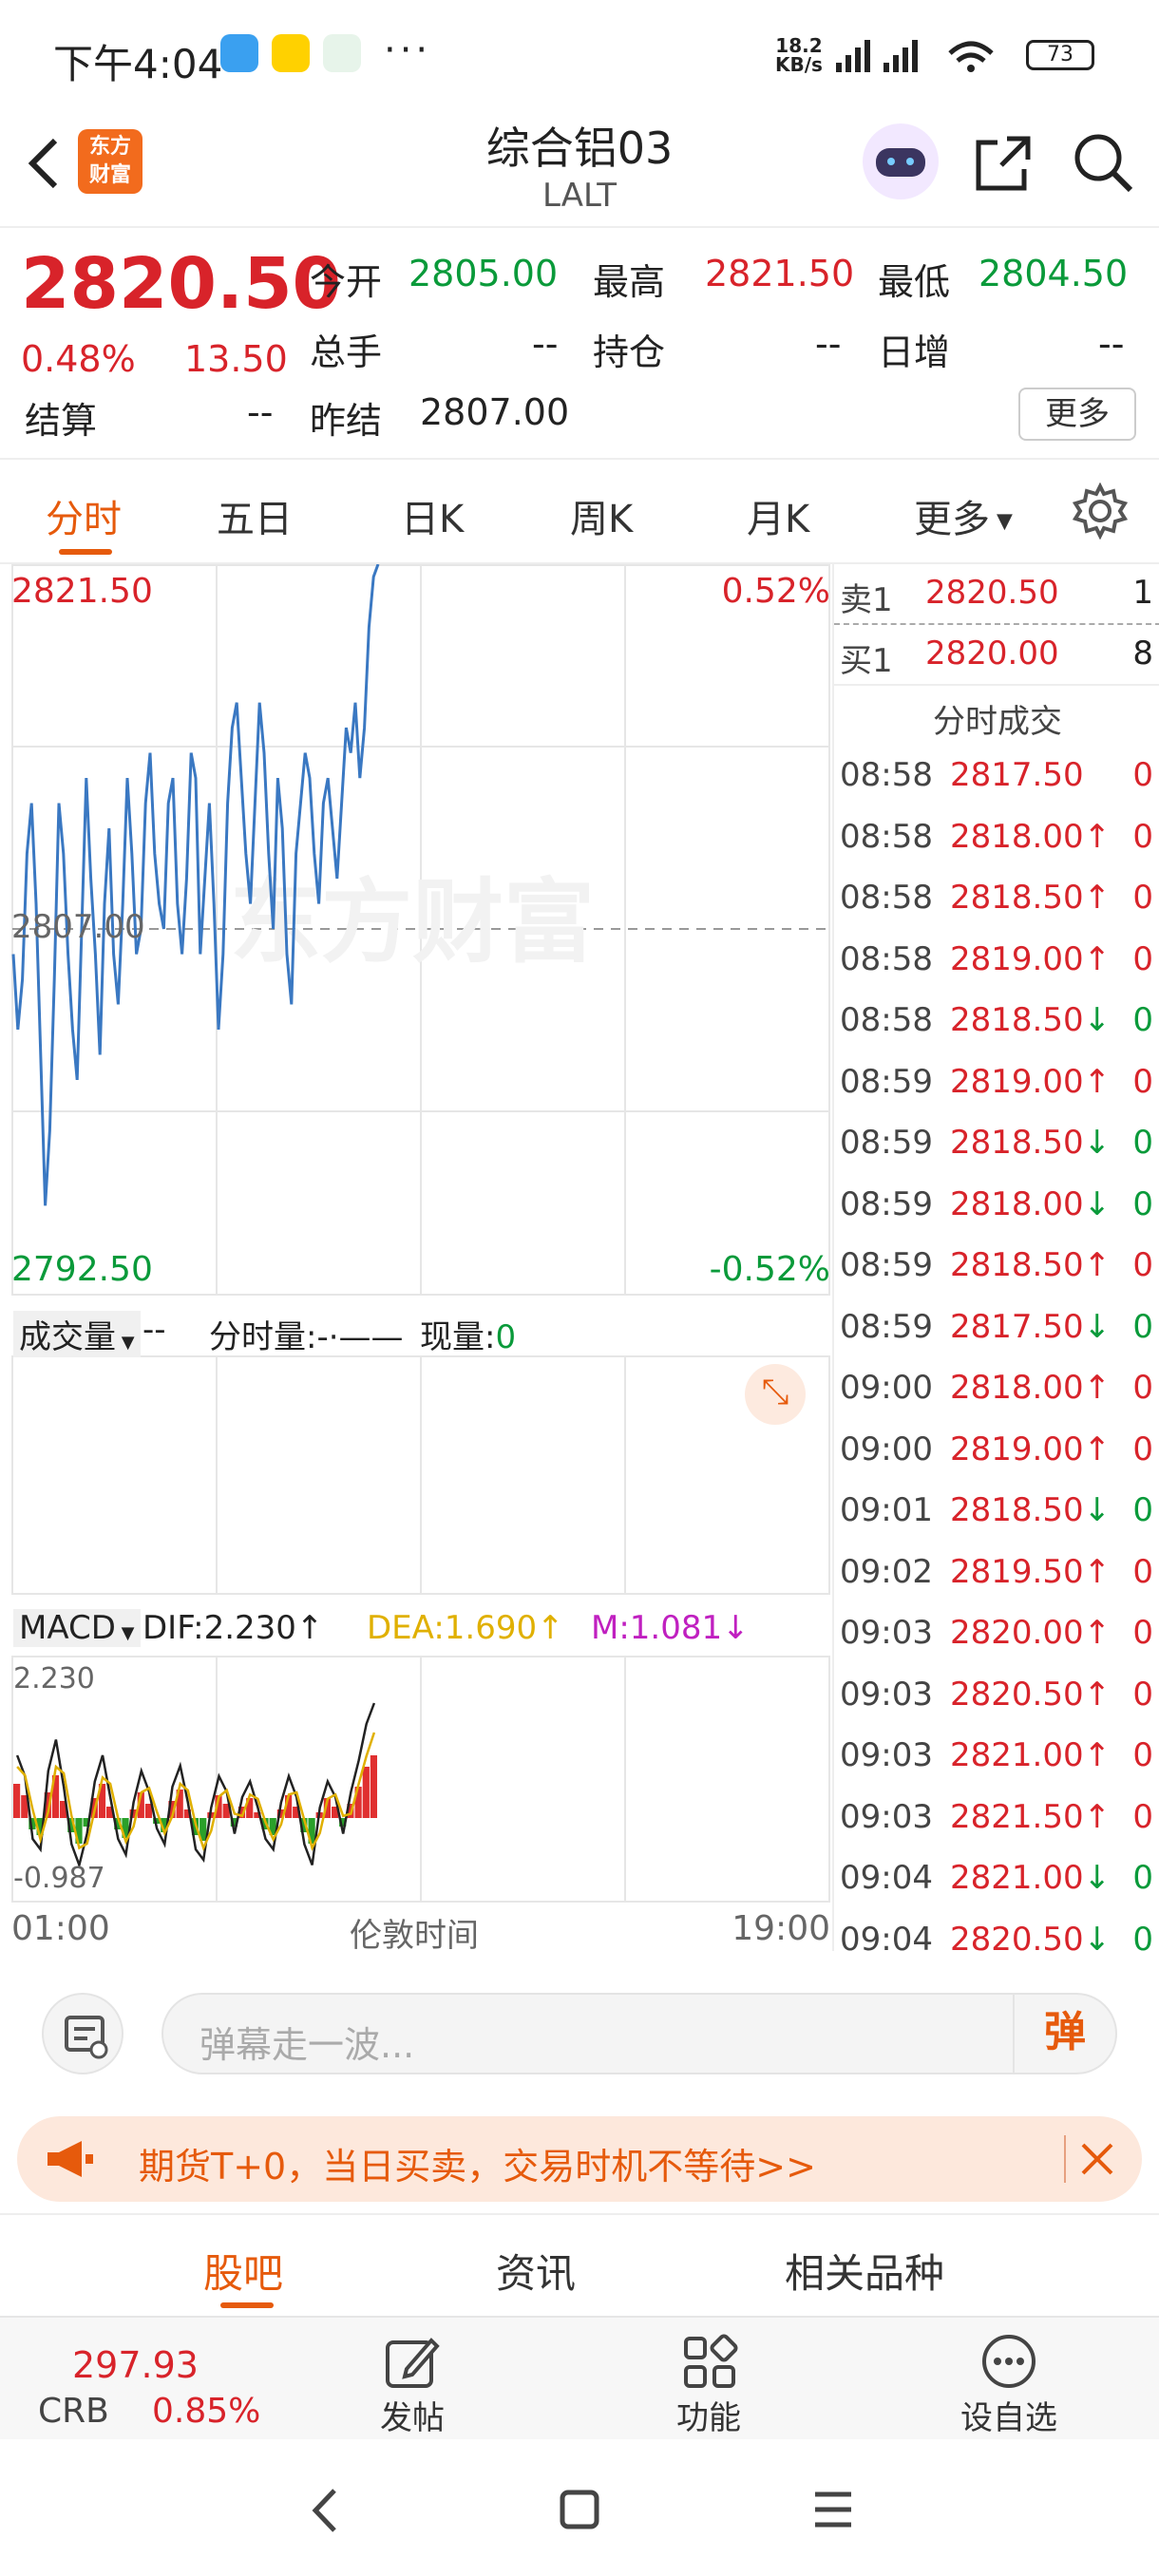 Image resolution: width=1159 pixels, height=2576 pixels. I want to click on settle-label: 结算, so click(61, 421).